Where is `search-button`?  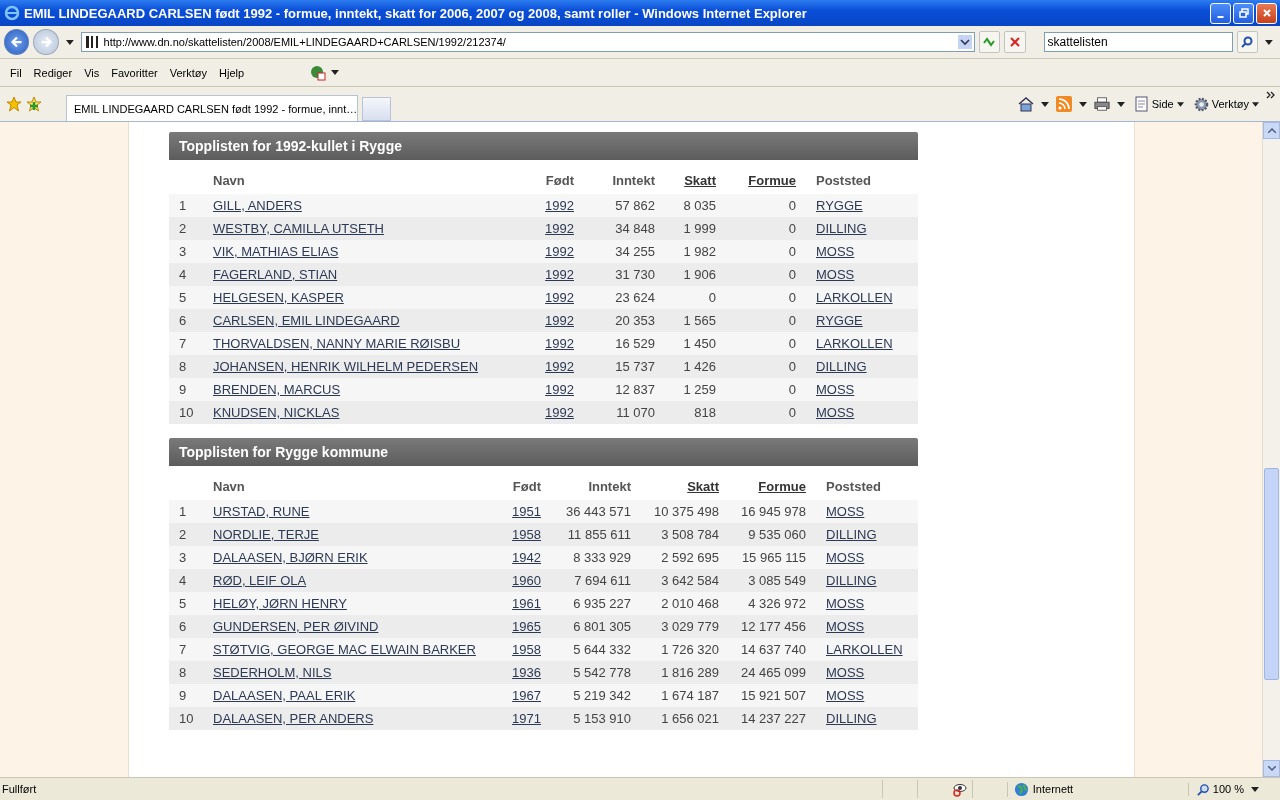
search-button is located at coordinates (1247, 42).